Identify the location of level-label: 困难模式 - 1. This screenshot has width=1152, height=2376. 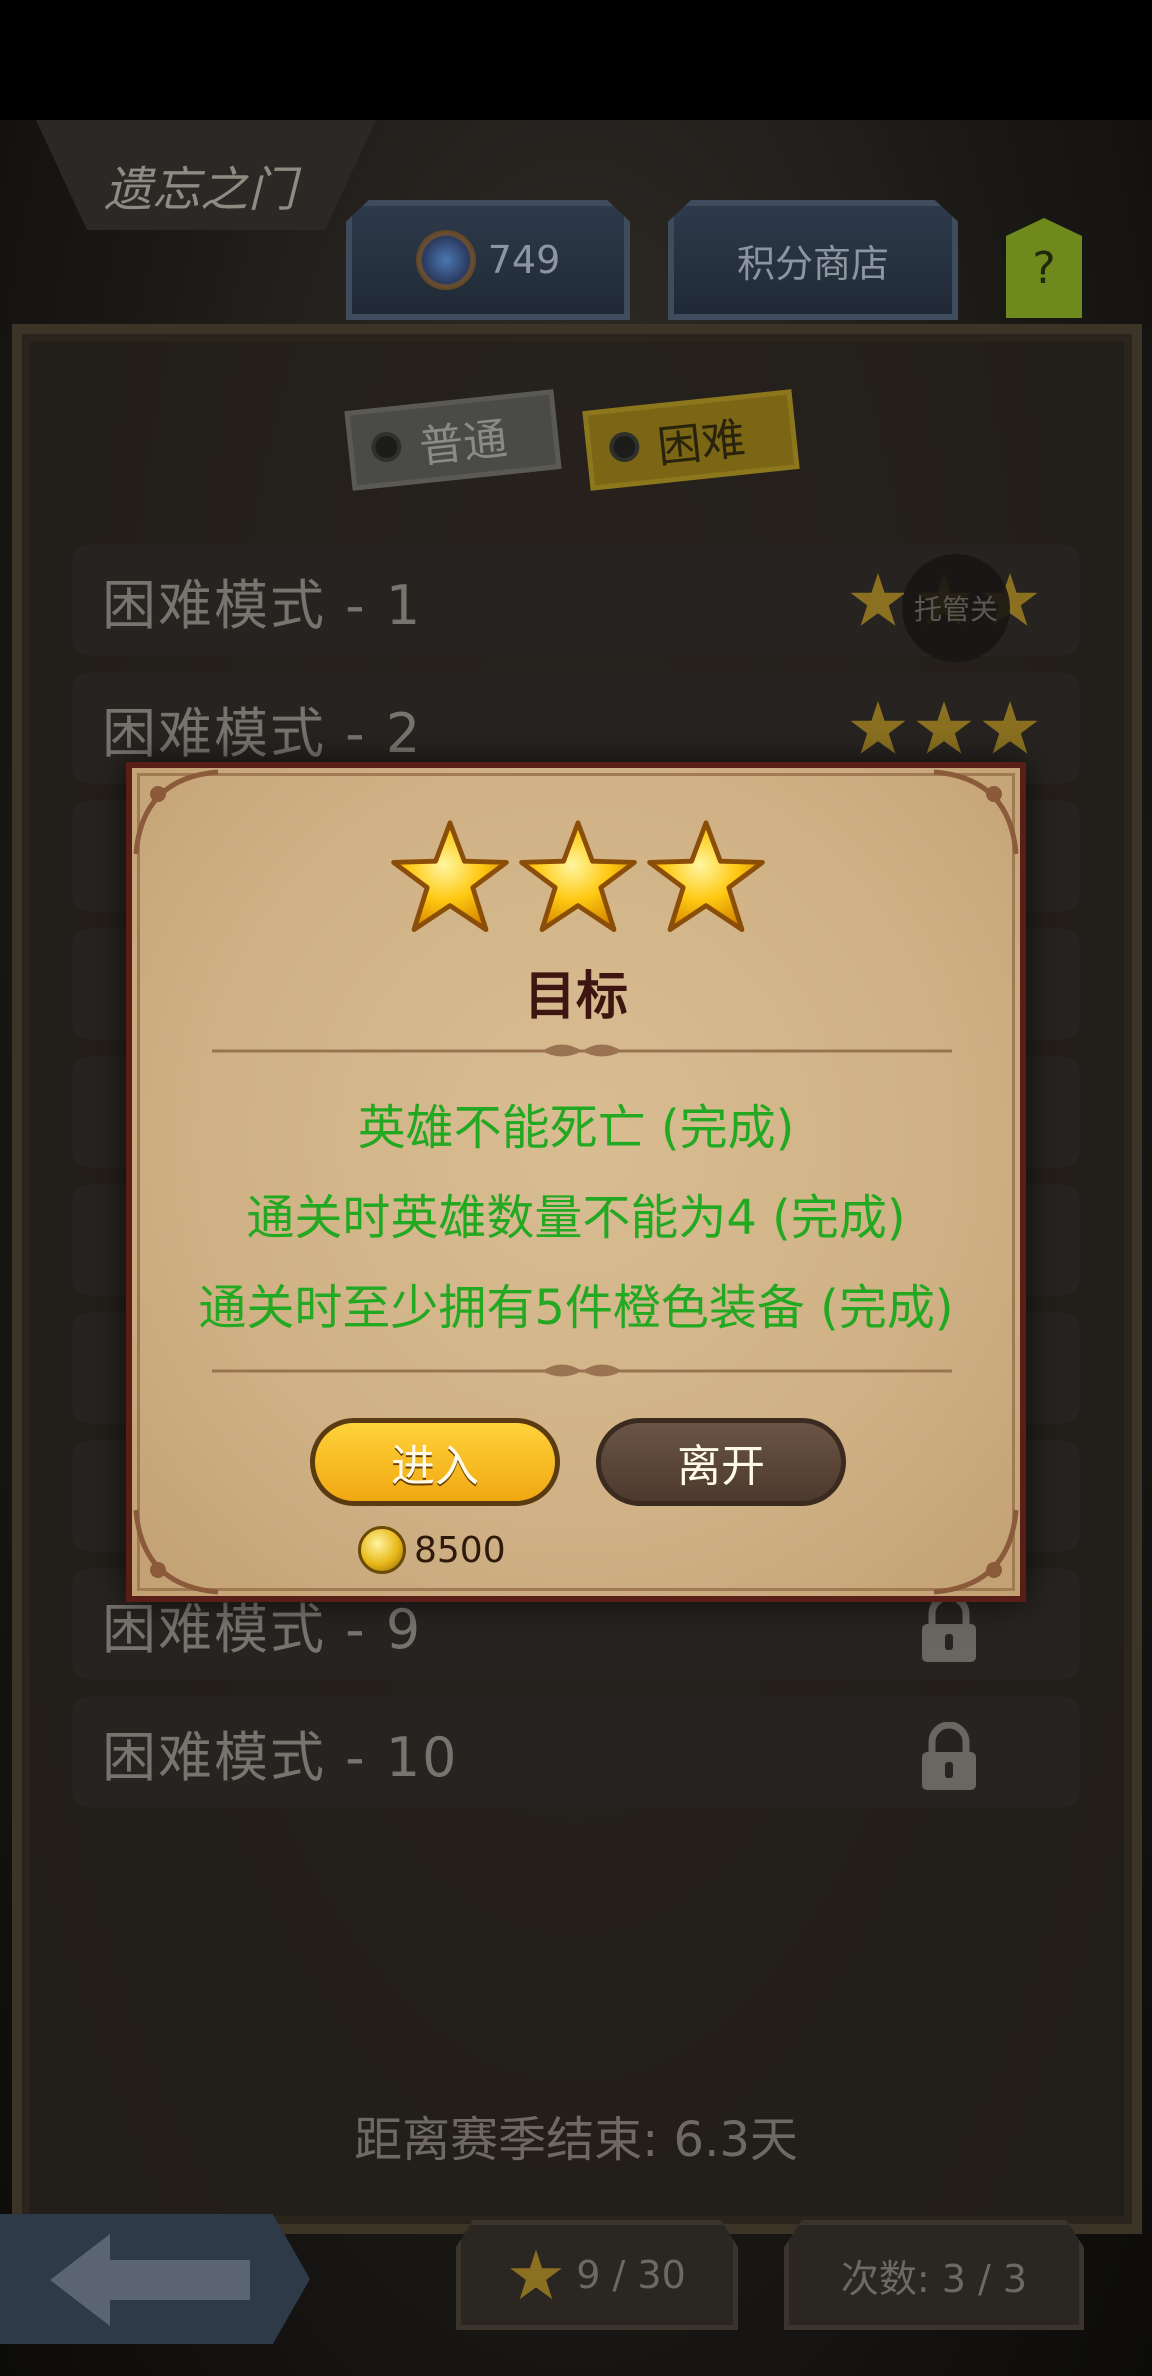
(262, 605).